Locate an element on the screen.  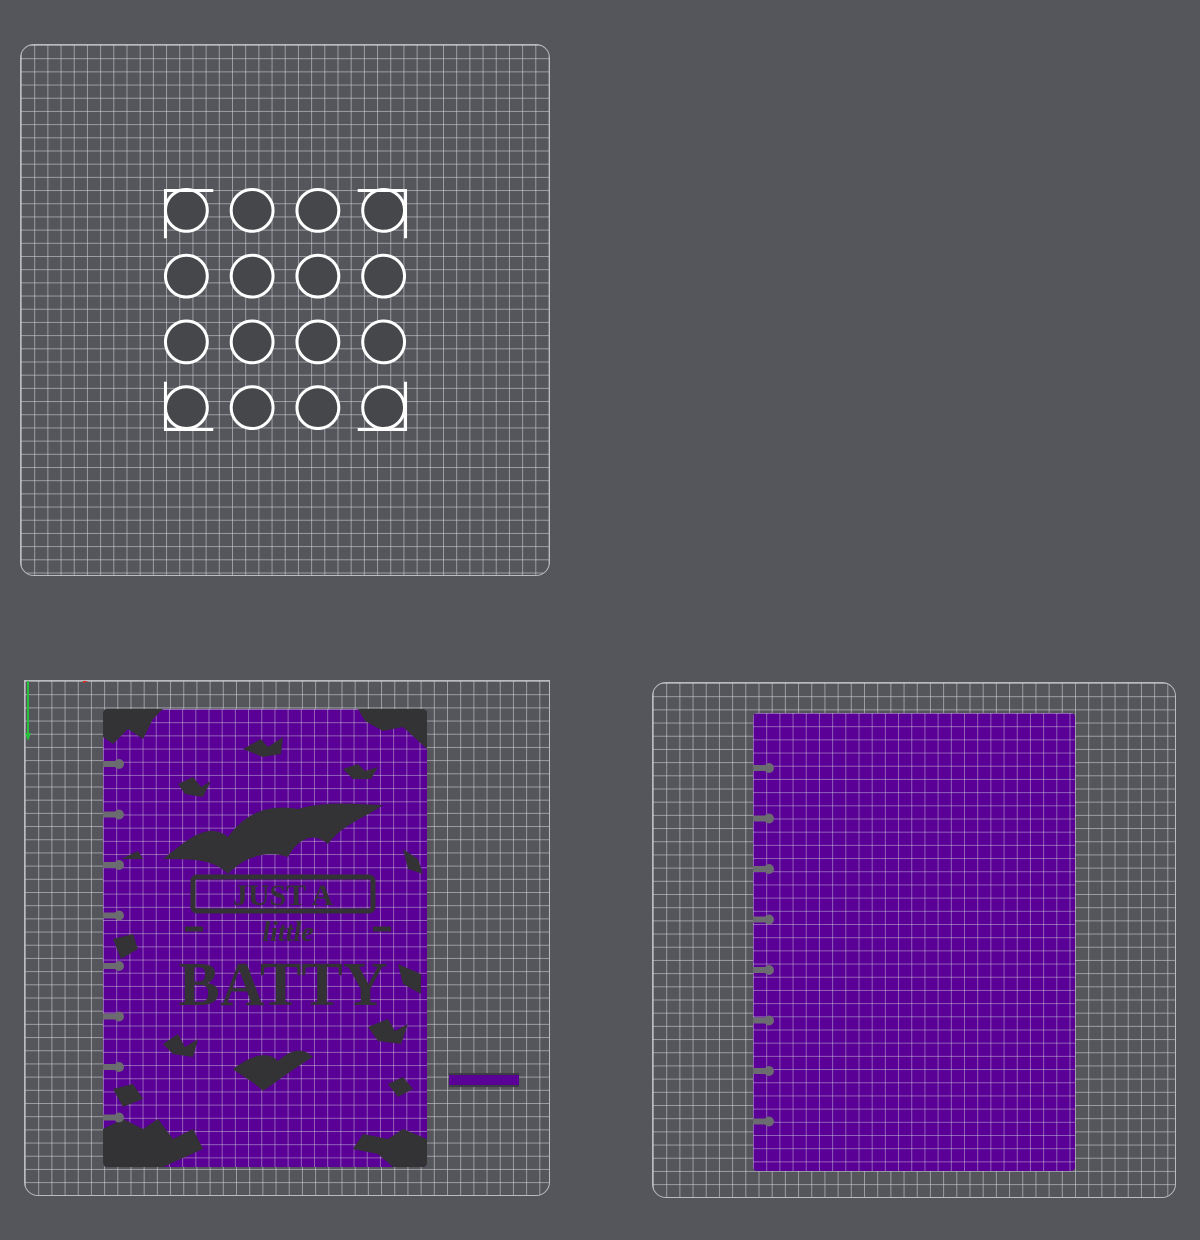
notebook-cover-printed: JUST A little BATTY is located at coordinates (265, 938).